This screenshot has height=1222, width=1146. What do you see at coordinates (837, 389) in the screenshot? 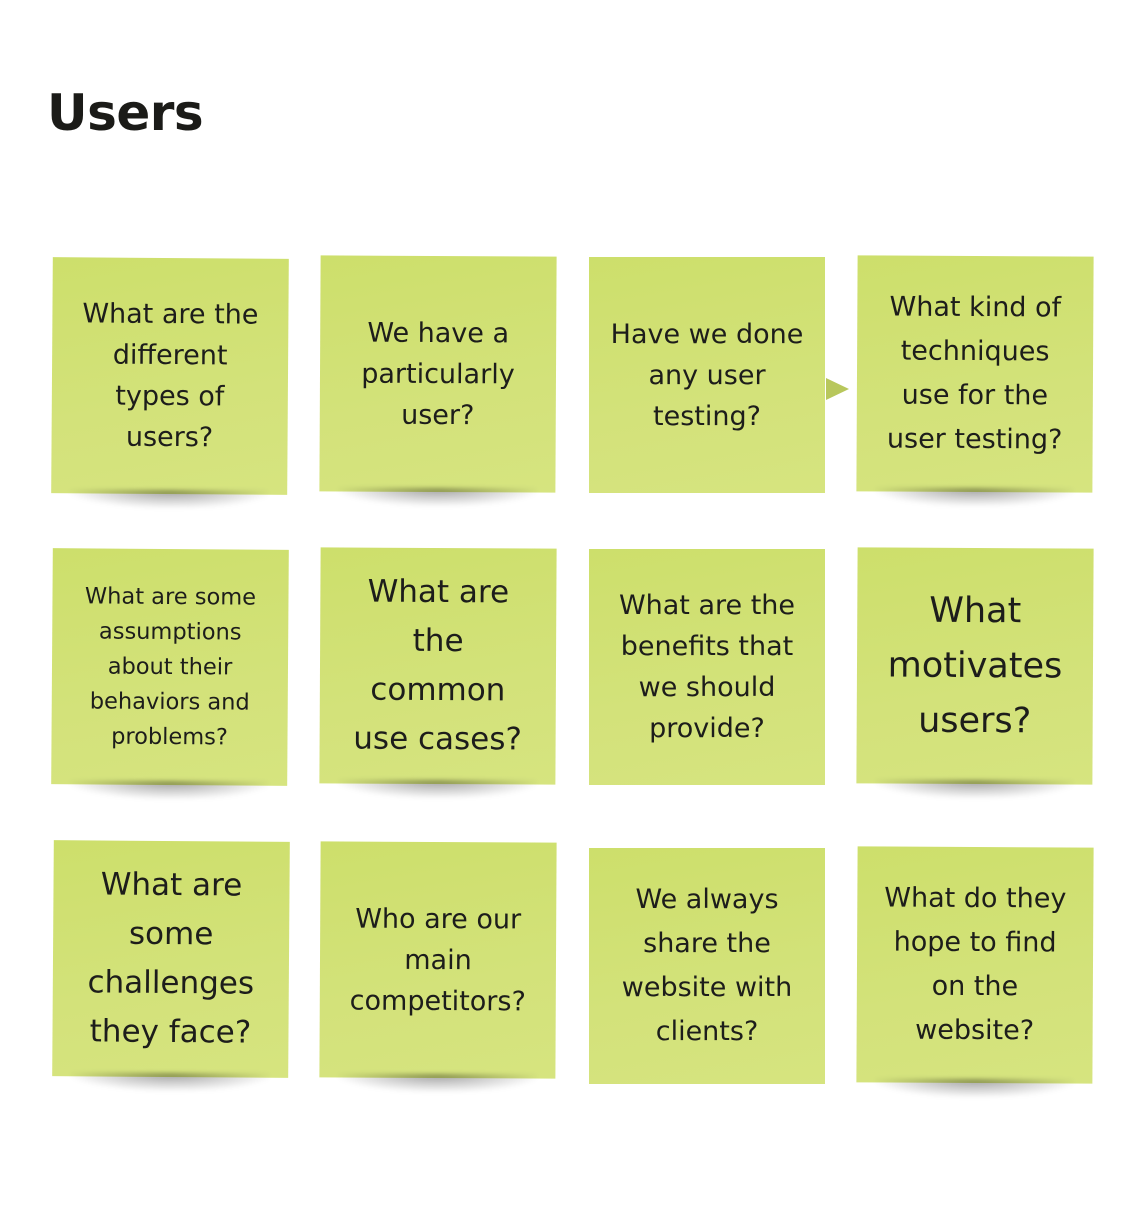
I see `arrow-right-icon` at bounding box center [837, 389].